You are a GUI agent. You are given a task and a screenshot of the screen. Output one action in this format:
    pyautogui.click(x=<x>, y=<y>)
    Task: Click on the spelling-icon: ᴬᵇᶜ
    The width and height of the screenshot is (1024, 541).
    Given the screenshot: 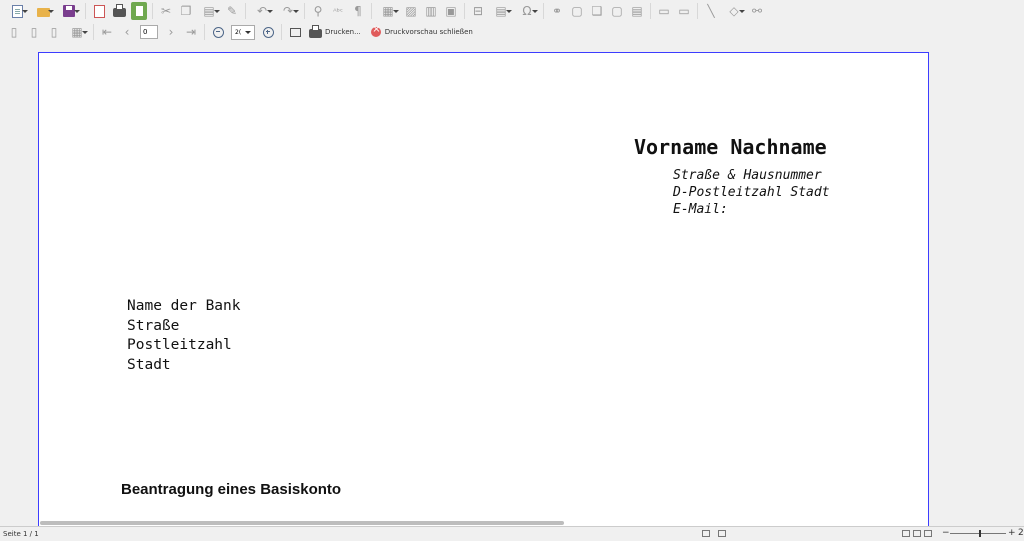 What is the action you would take?
    pyautogui.click(x=338, y=11)
    